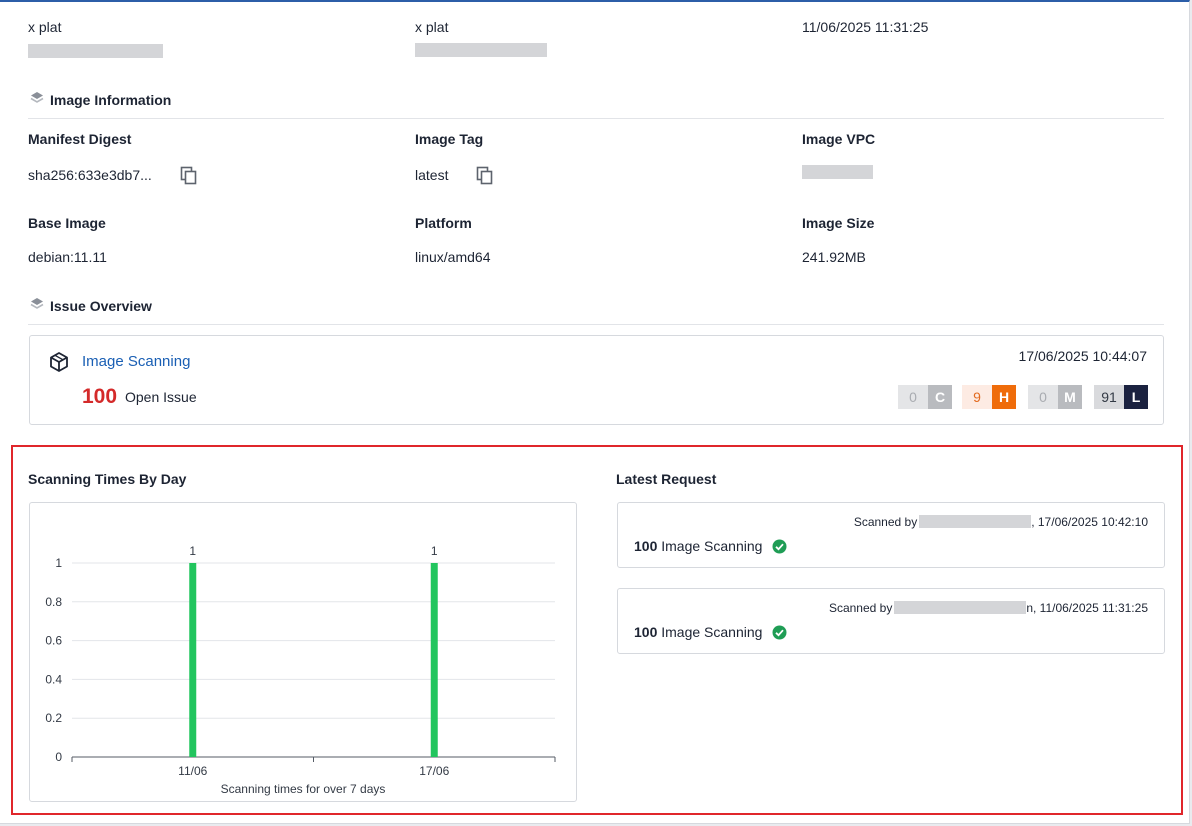 This screenshot has width=1192, height=826. Describe the element at coordinates (1004, 397) in the screenshot. I see `severity-letter: H` at that location.